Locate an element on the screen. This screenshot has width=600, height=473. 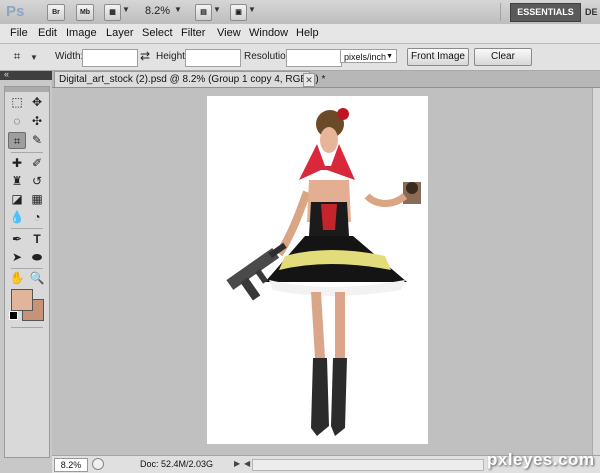
document-size-info: Doc: 52.4M/2.03G is located at coordinates (177, 464).